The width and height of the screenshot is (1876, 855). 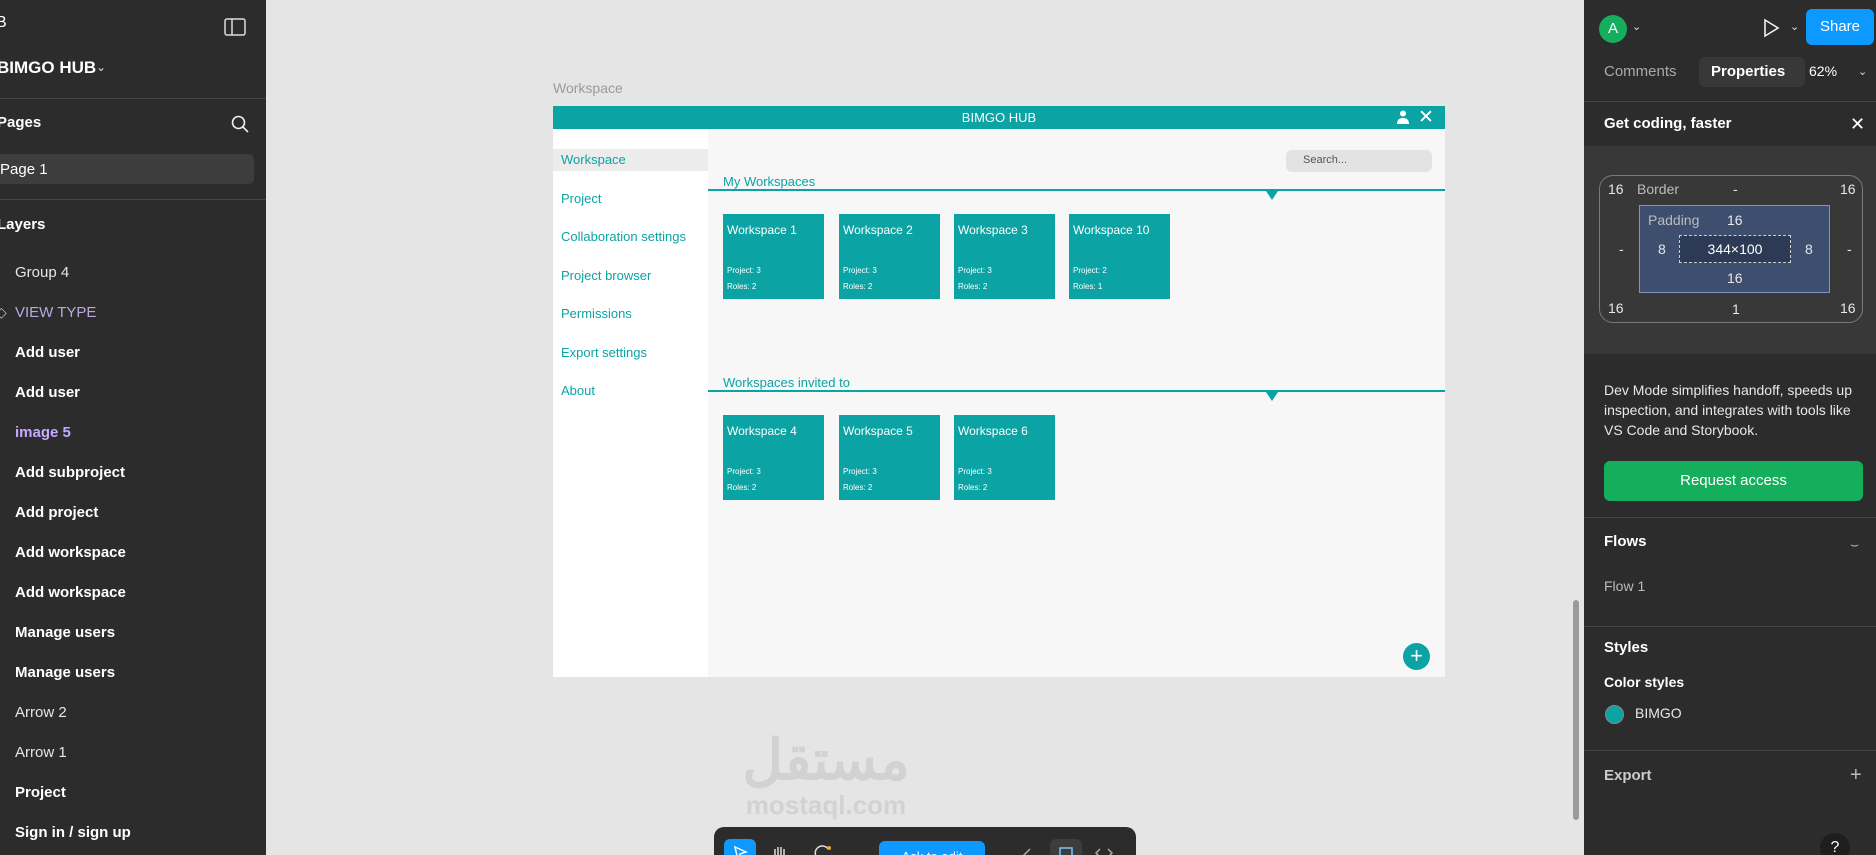 I want to click on workspace-card: Workspace 10 Project: 2 Roles: 1, so click(x=1119, y=256).